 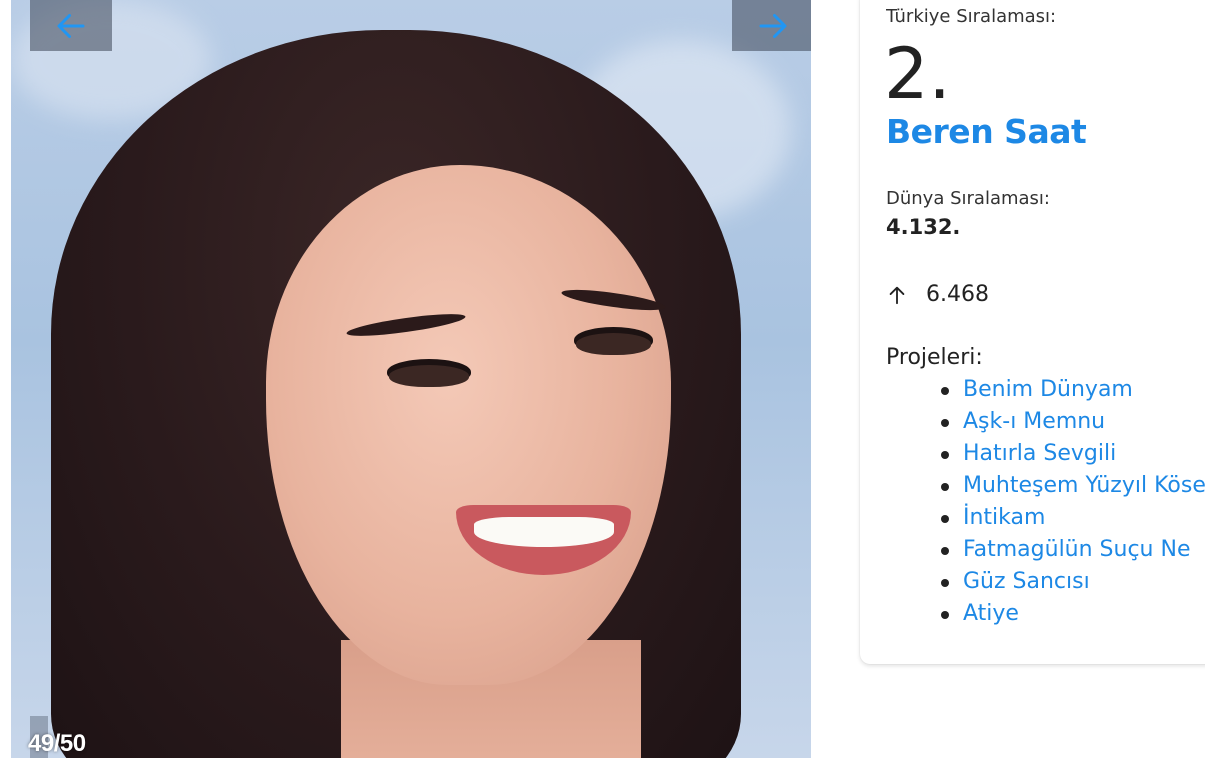 I want to click on world-rank-label: Dünya Sıralaması:, so click(x=968, y=198).